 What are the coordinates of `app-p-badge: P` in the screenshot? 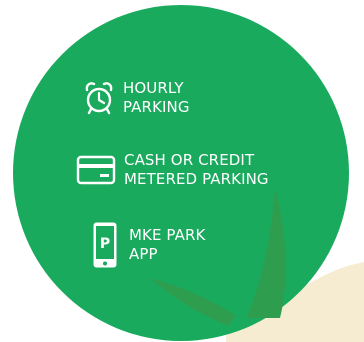 It's located at (105, 244).